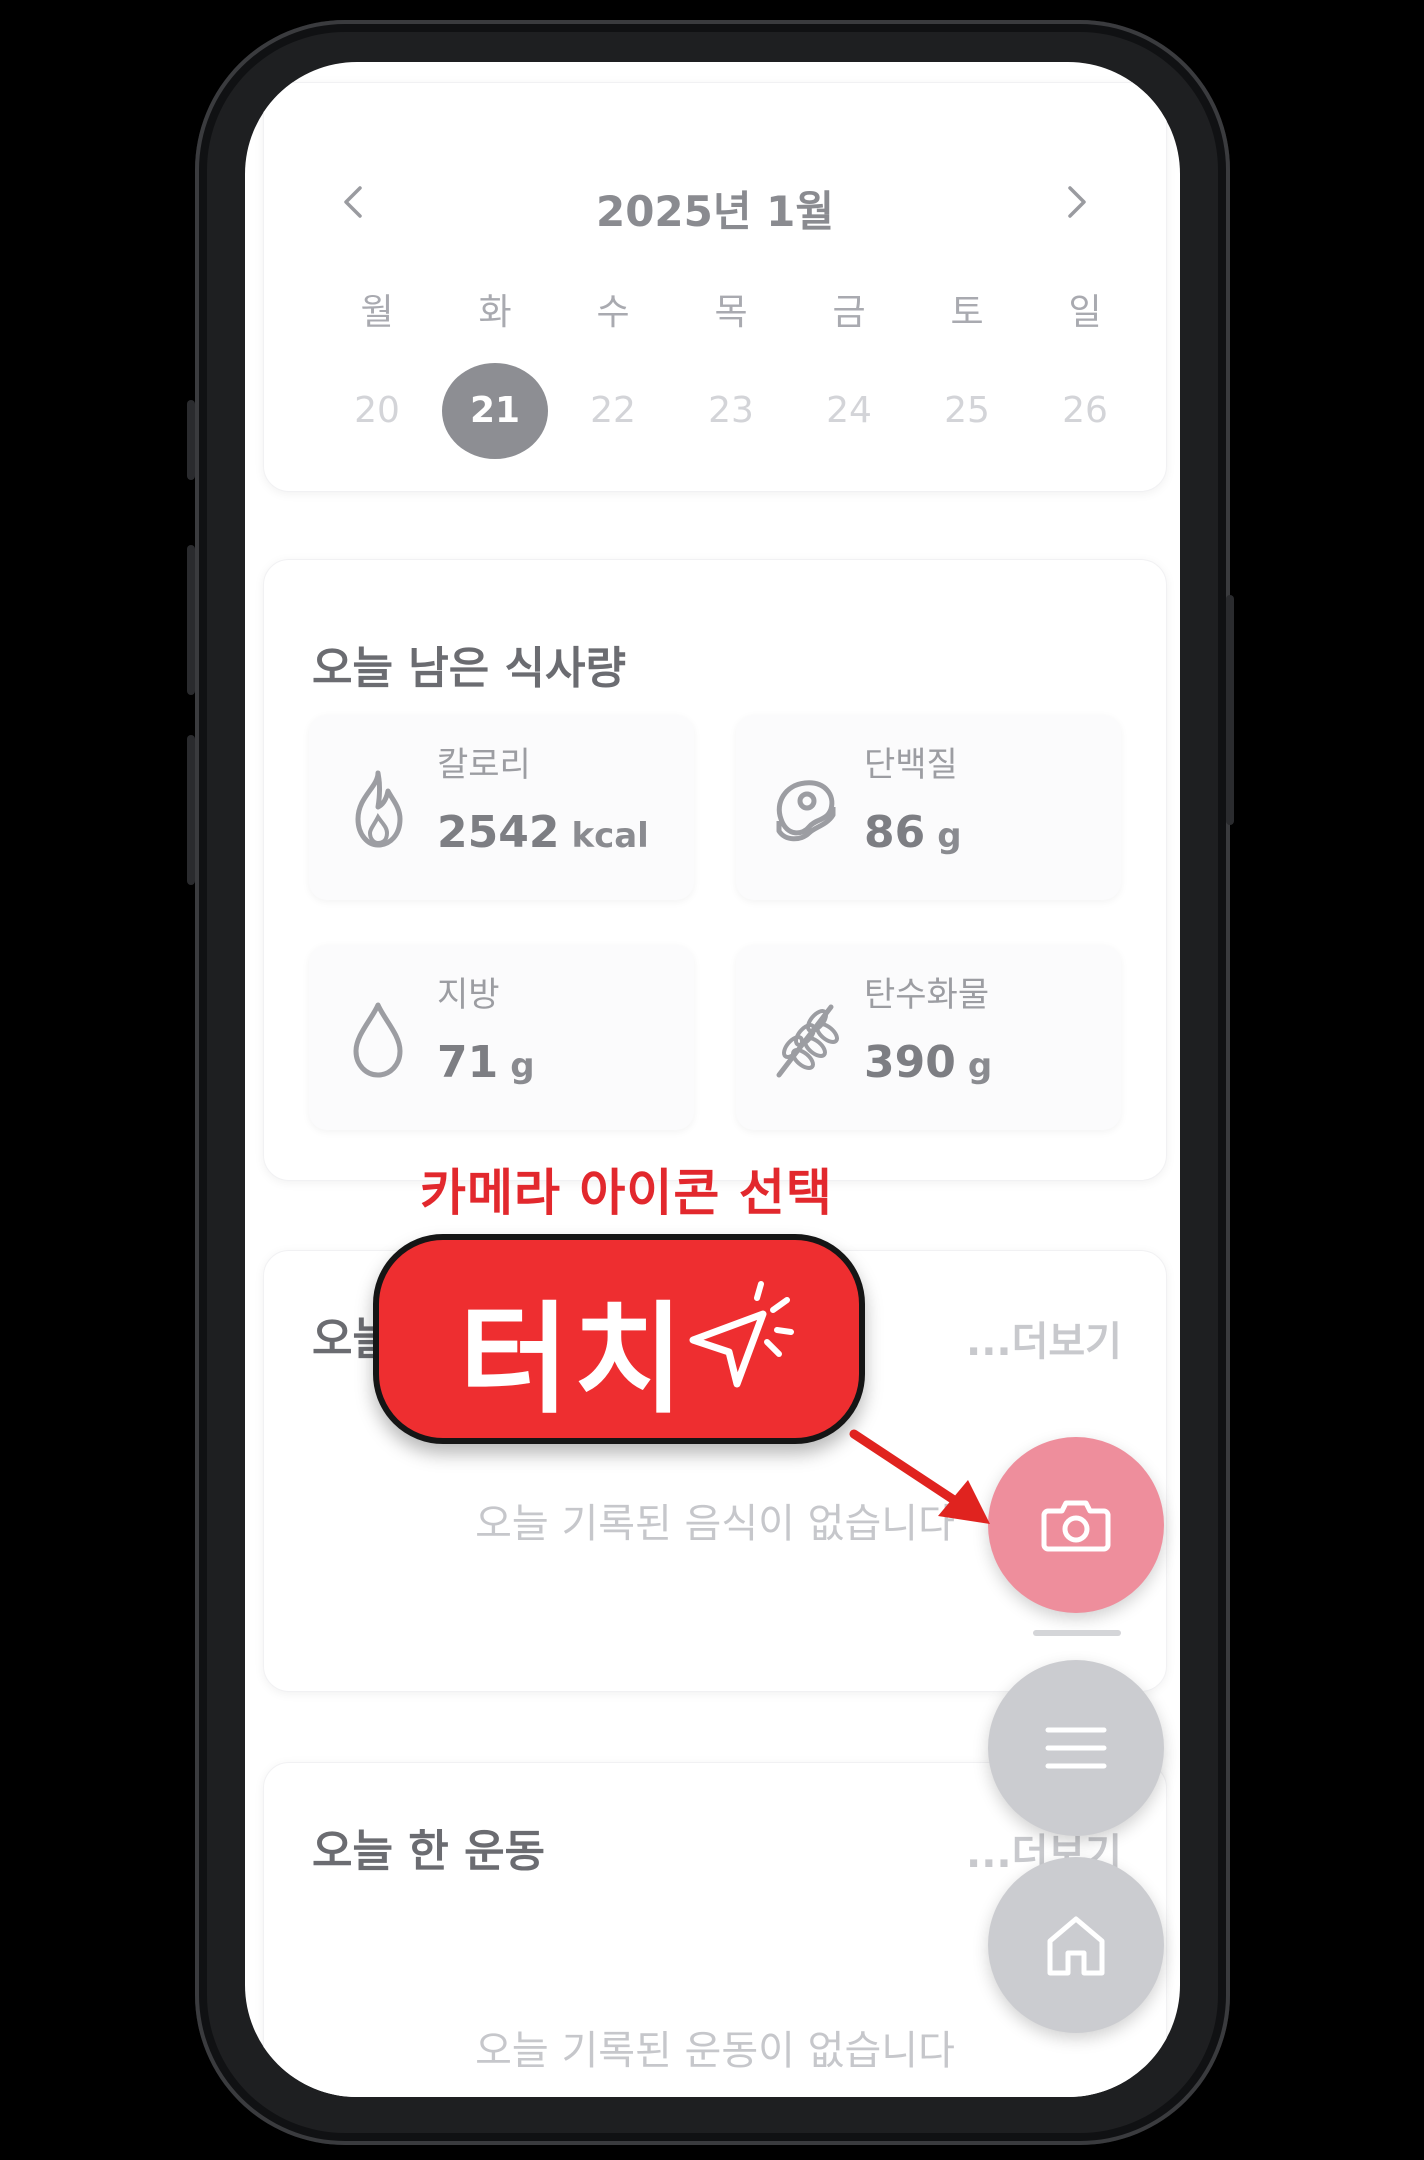 The width and height of the screenshot is (1424, 2160). I want to click on date-cell-selected: 21, so click(495, 411).